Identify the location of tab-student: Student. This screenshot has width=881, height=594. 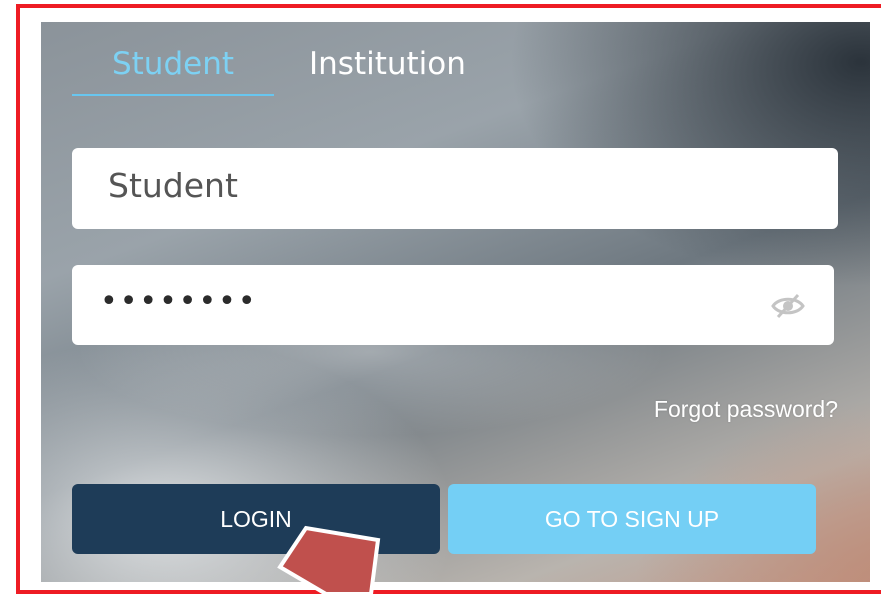
(173, 70).